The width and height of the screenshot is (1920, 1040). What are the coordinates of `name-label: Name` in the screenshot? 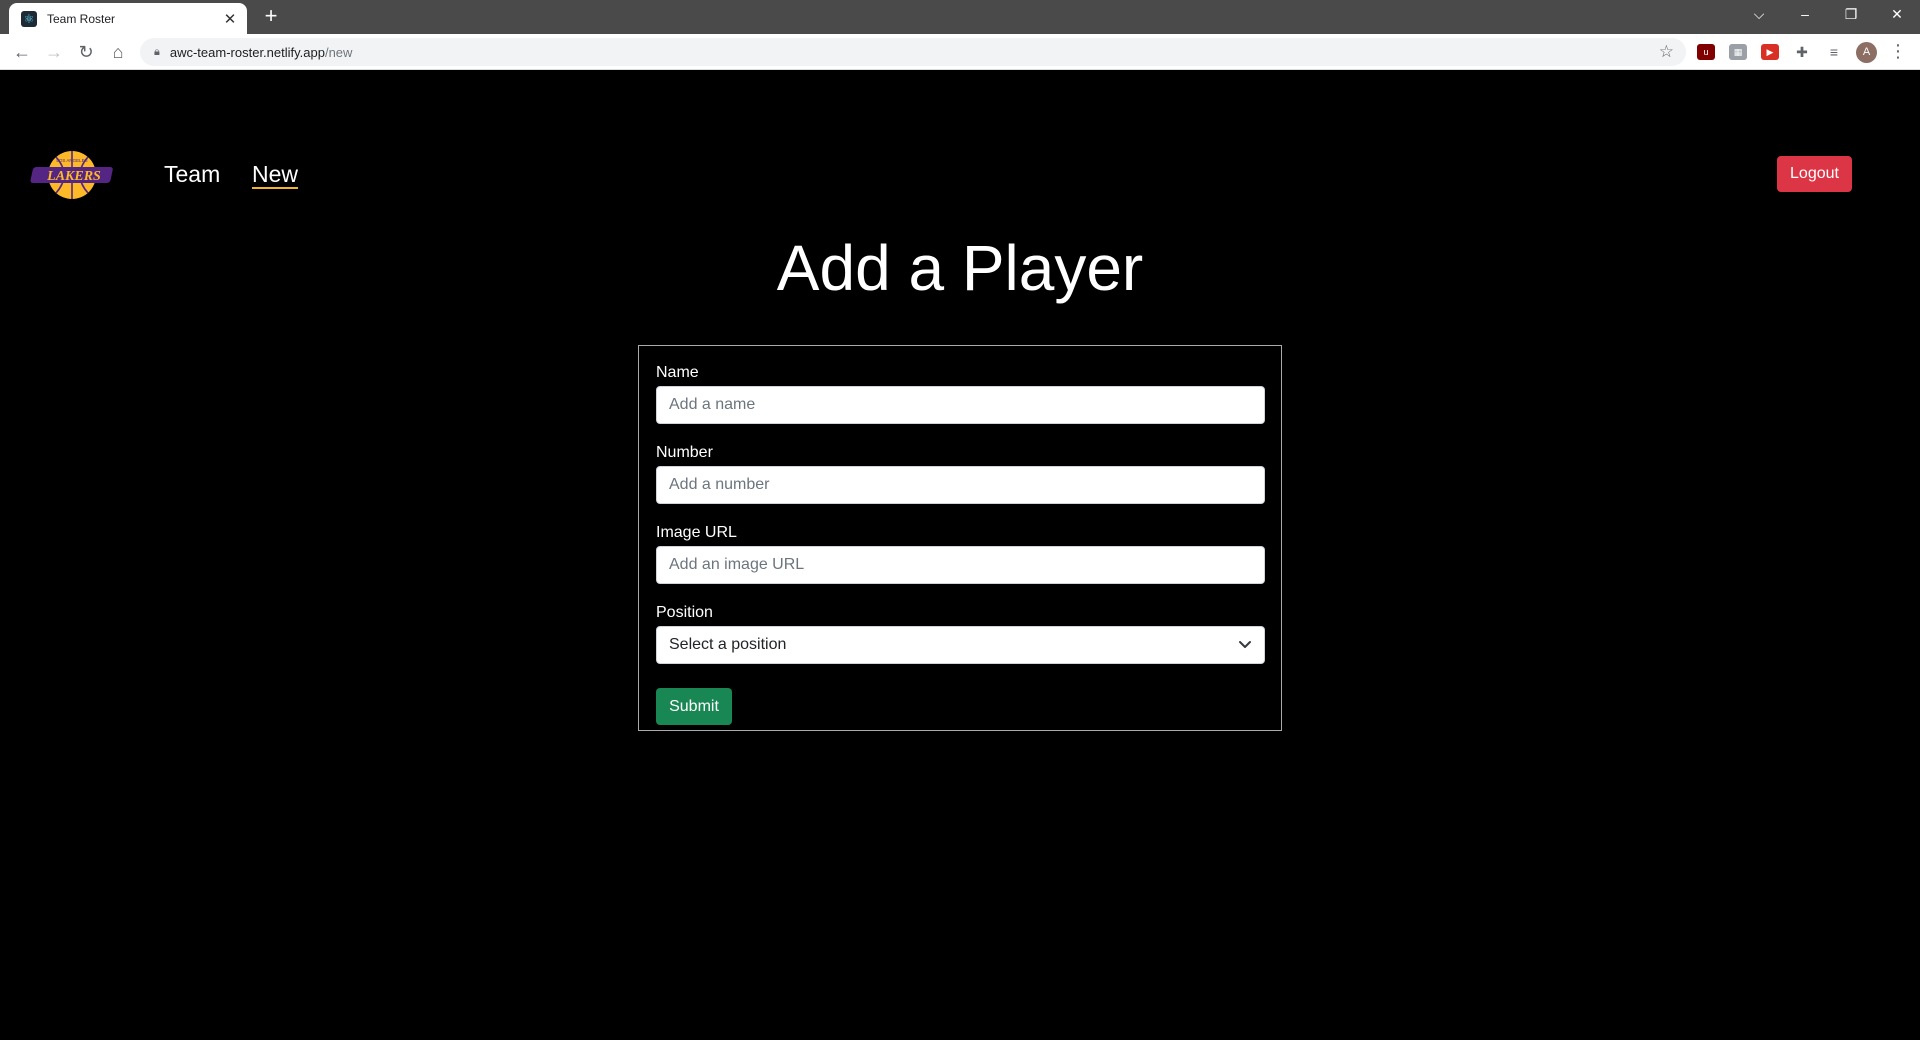 It's located at (677, 372).